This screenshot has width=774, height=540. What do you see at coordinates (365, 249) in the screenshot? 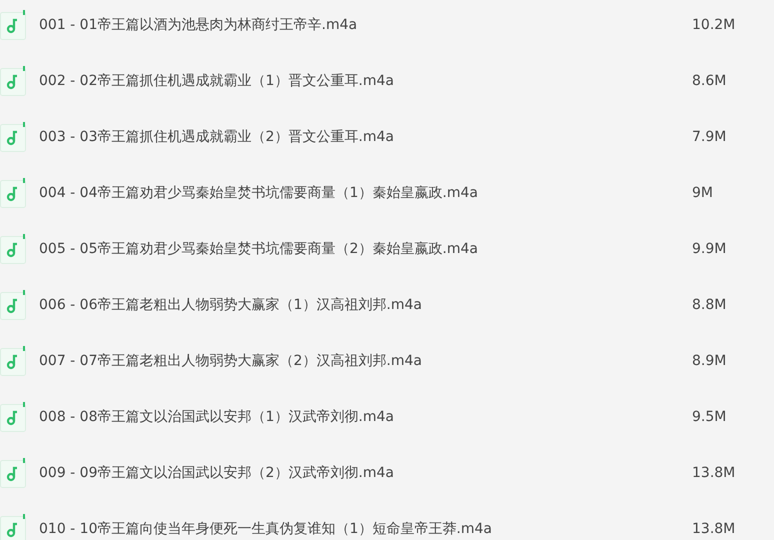
I see `file-name: 005 - 05帝王篇劝君少骂秦始皇焚书坑儒要商量（2）秦始皇嬴政.m4a` at bounding box center [365, 249].